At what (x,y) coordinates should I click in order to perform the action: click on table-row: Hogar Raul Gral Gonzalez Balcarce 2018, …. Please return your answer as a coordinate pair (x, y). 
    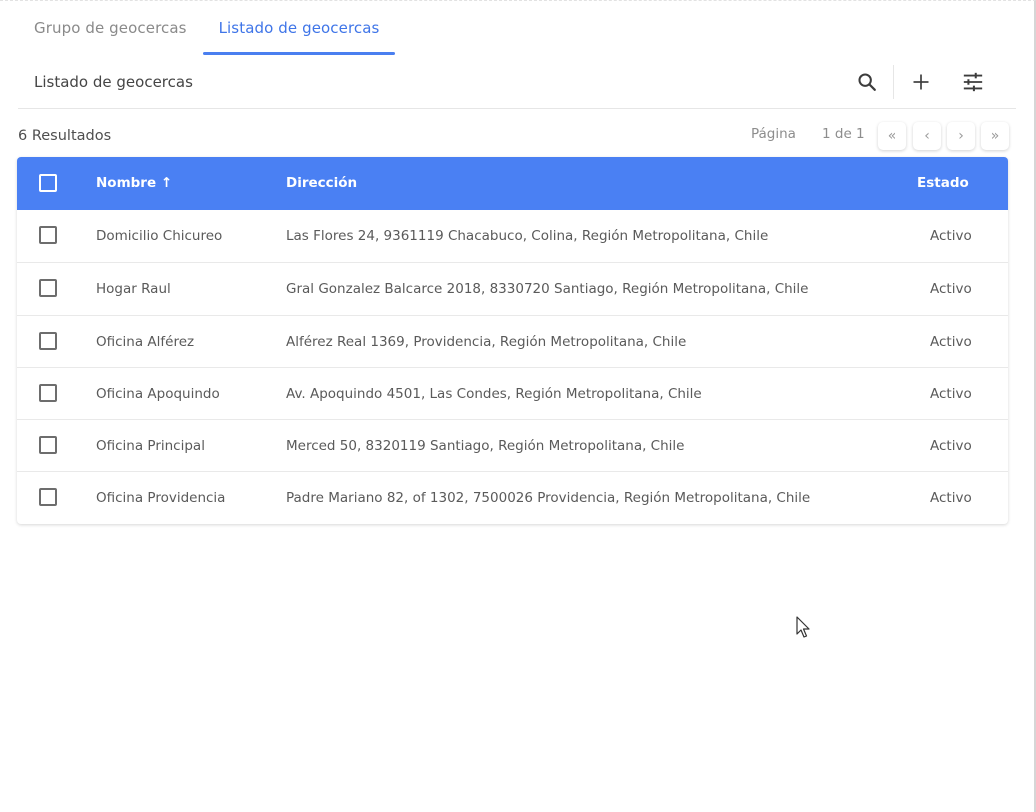
    Looking at the image, I should click on (512, 288).